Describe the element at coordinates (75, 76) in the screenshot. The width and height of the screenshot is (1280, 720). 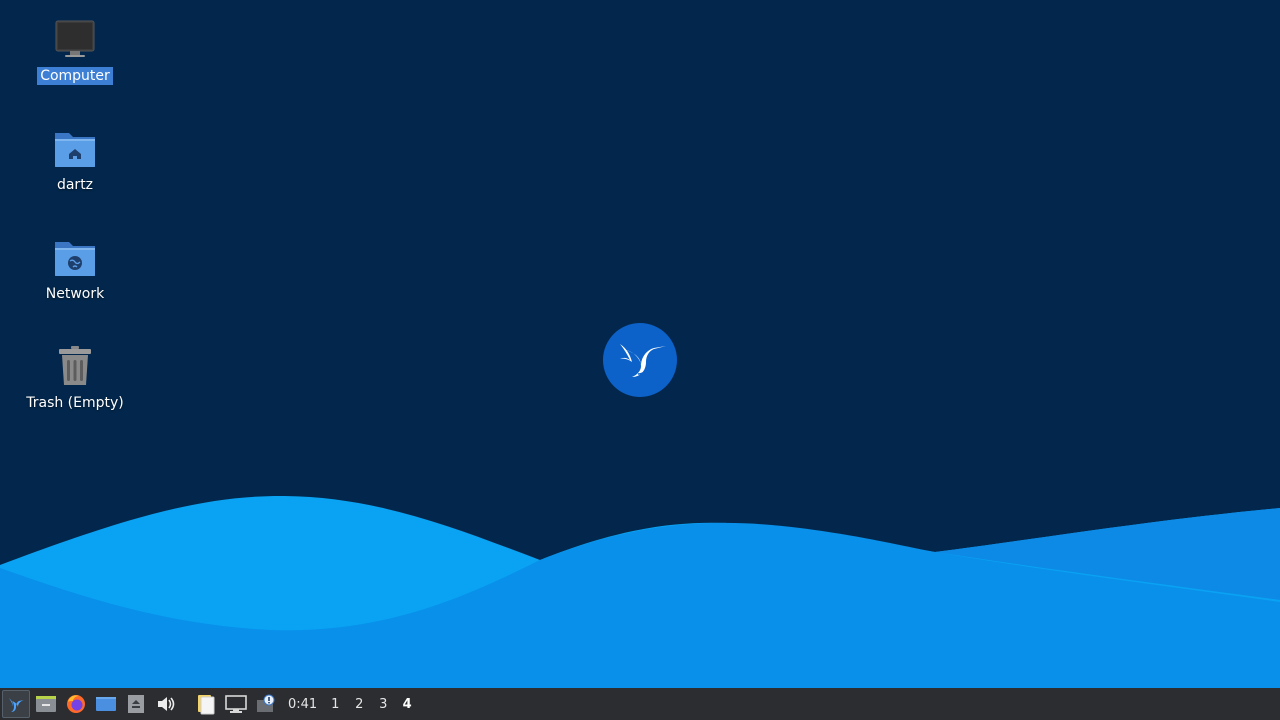
I see `desktop-icon-label: Computer` at that location.